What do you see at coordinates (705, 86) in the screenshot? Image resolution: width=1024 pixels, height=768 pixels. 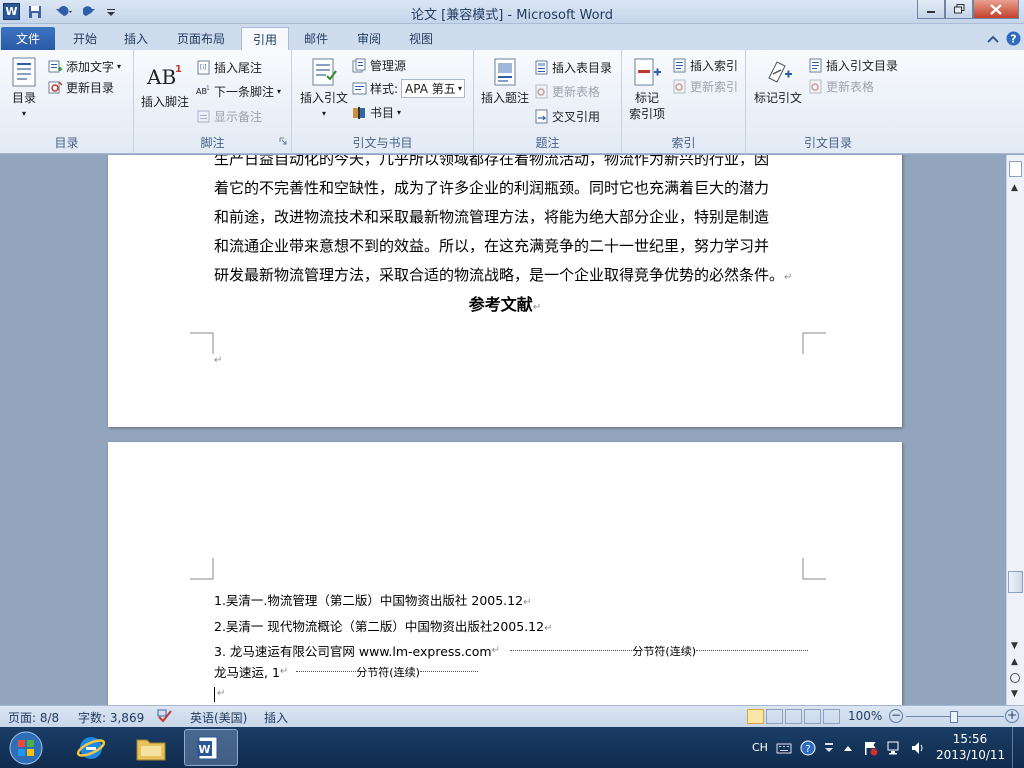 I see `update-index-button: 更新索引` at bounding box center [705, 86].